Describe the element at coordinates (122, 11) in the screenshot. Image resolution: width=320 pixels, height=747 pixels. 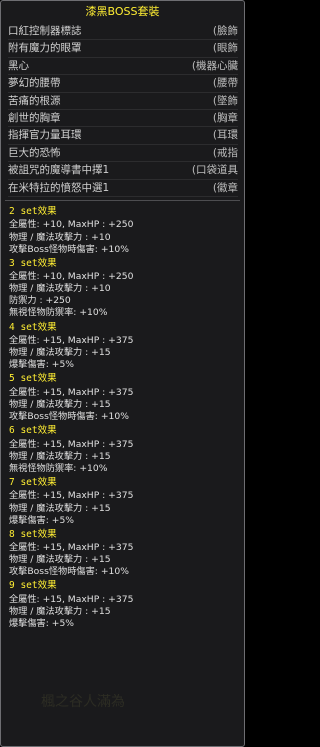
I see `set-title: 漆黑BOSS套裝` at that location.